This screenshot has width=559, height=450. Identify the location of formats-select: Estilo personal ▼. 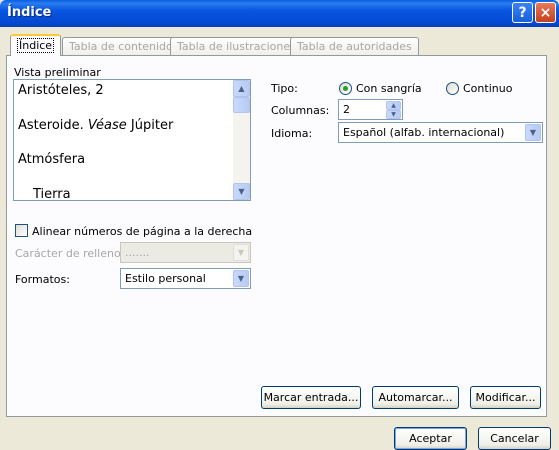
(185, 278).